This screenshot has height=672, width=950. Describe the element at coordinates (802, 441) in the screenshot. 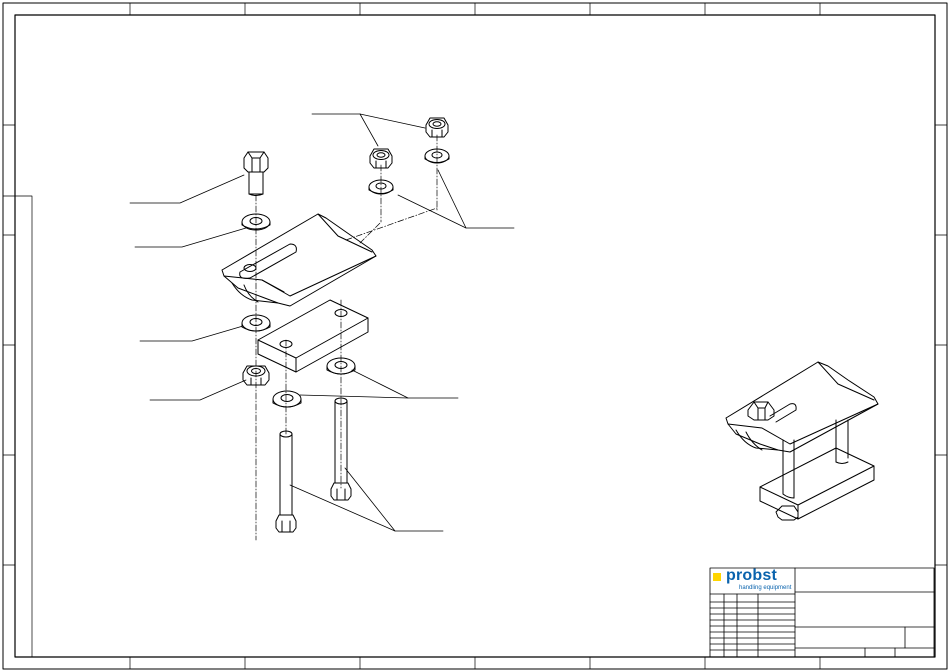

I see `assembled-view` at that location.